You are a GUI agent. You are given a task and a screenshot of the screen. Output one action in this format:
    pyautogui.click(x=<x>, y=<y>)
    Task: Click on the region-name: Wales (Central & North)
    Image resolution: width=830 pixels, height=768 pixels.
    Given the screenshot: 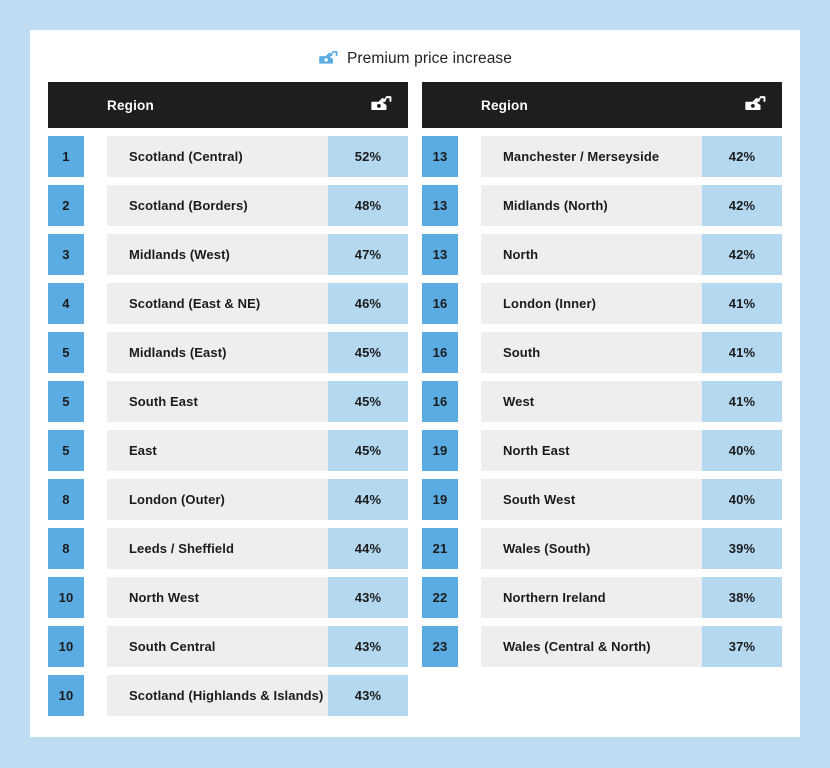 What is the action you would take?
    pyautogui.click(x=591, y=646)
    